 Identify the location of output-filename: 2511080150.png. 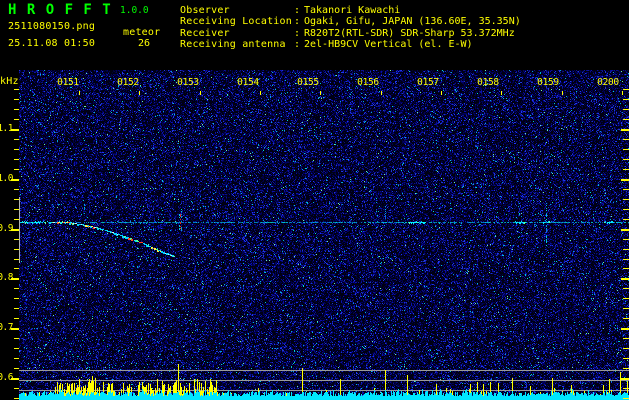
(52, 26).